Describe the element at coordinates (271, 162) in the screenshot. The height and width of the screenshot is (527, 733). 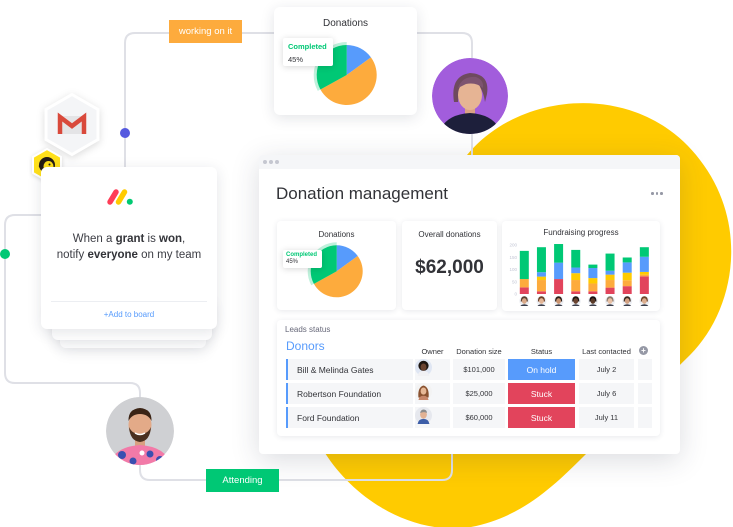
I see `window-dot` at that location.